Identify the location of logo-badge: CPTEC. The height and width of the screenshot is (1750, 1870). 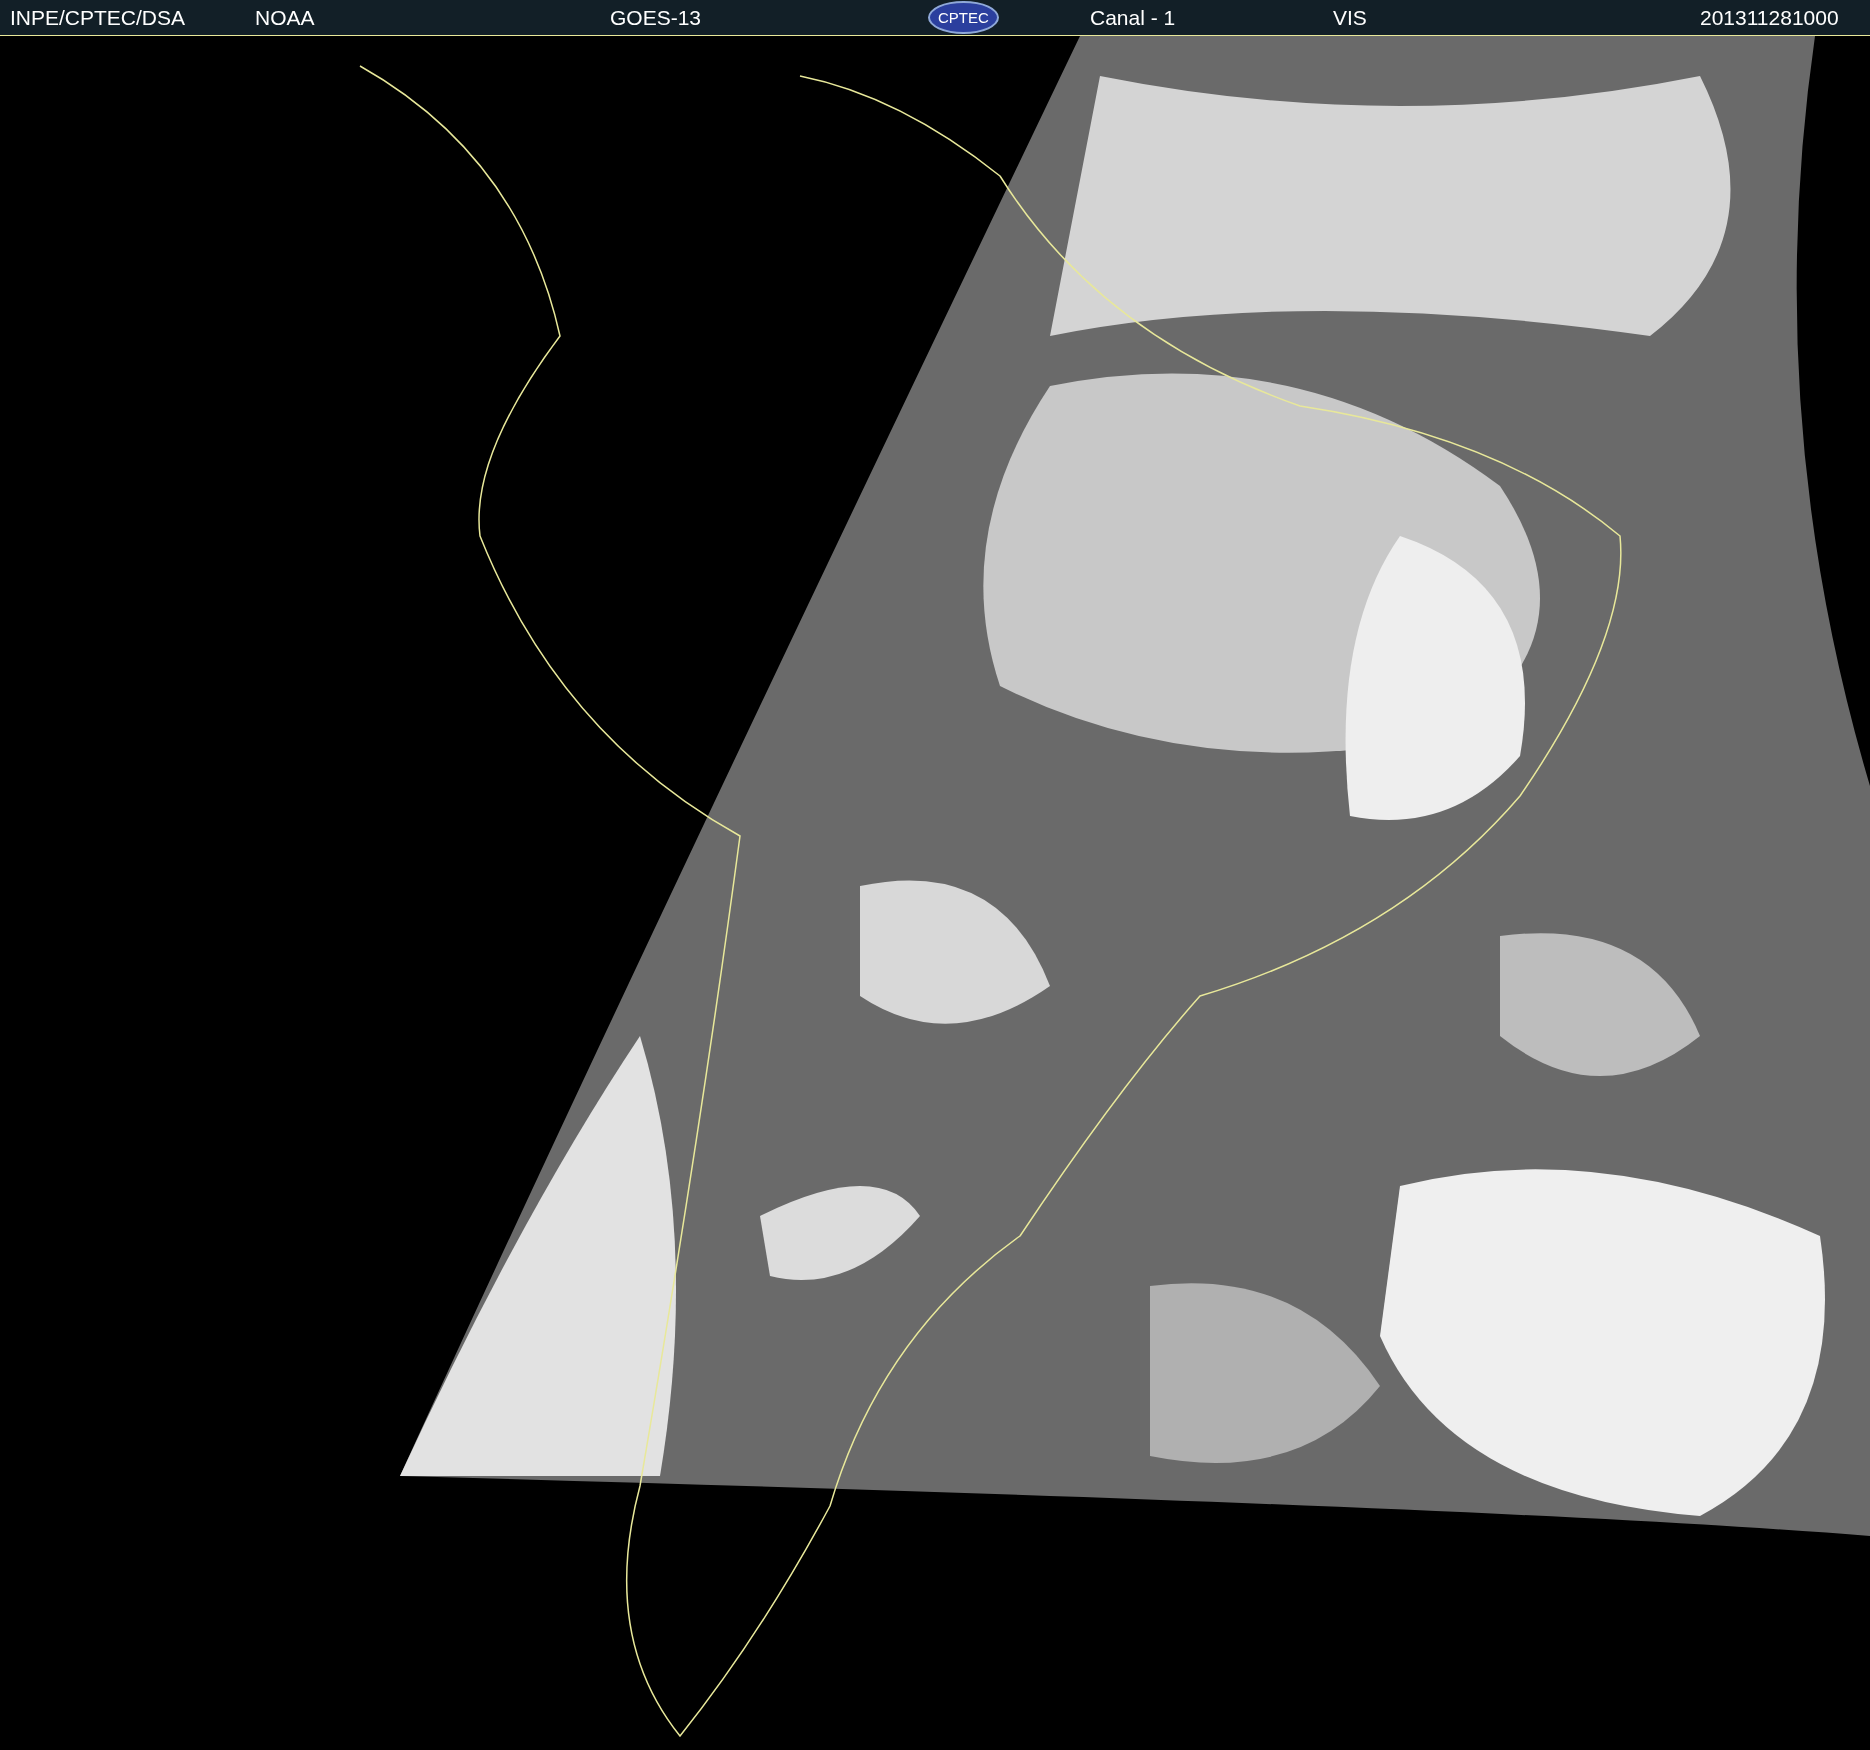
(963, 17).